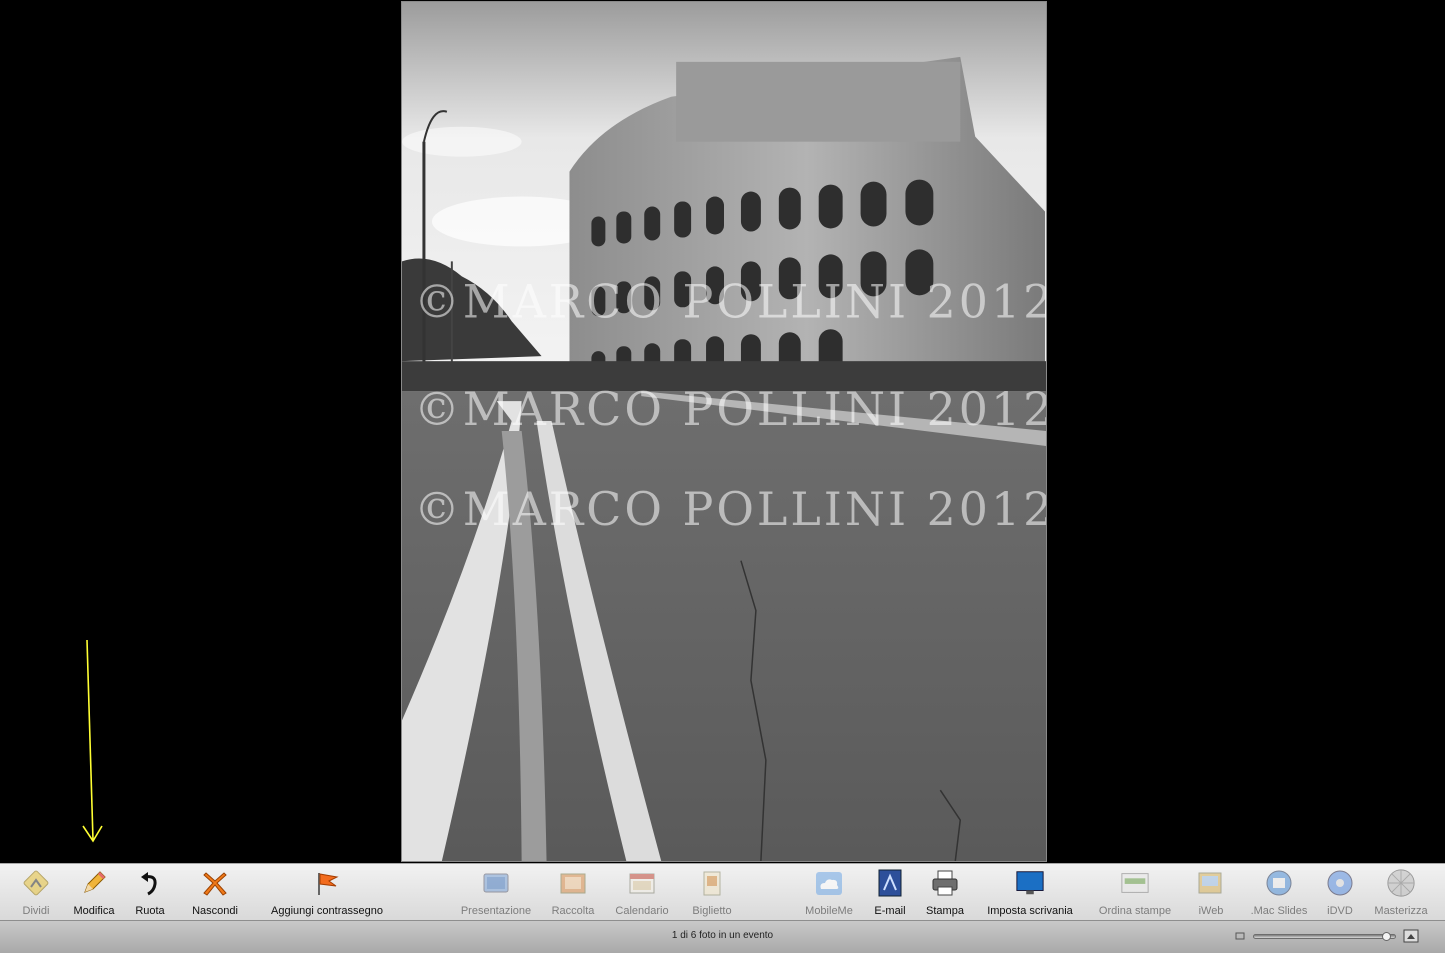  Describe the element at coordinates (730, 409) in the screenshot. I see `watermark-line-2: ©MARCO POLLINI 2012` at that location.